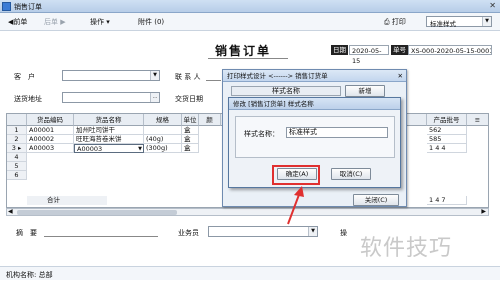 The height and width of the screenshot is (289, 500). Describe the element at coordinates (250, 22) in the screenshot. I see `toolbar: ◀前单 后单 ▶ 操作 ▾ 附件 (0) ⎙ 打印 标准样式 ▼` at that location.